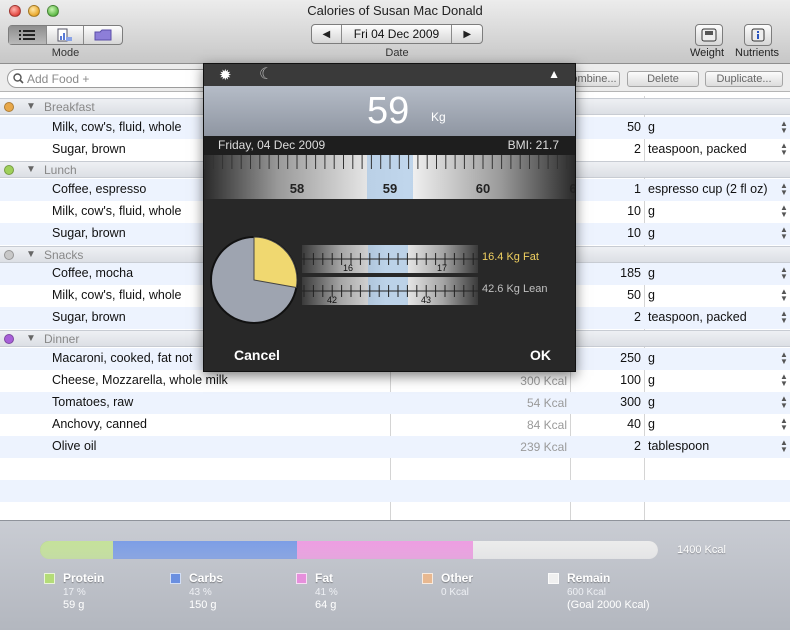 The height and width of the screenshot is (630, 790). I want to click on date-label: Date, so click(397, 53).